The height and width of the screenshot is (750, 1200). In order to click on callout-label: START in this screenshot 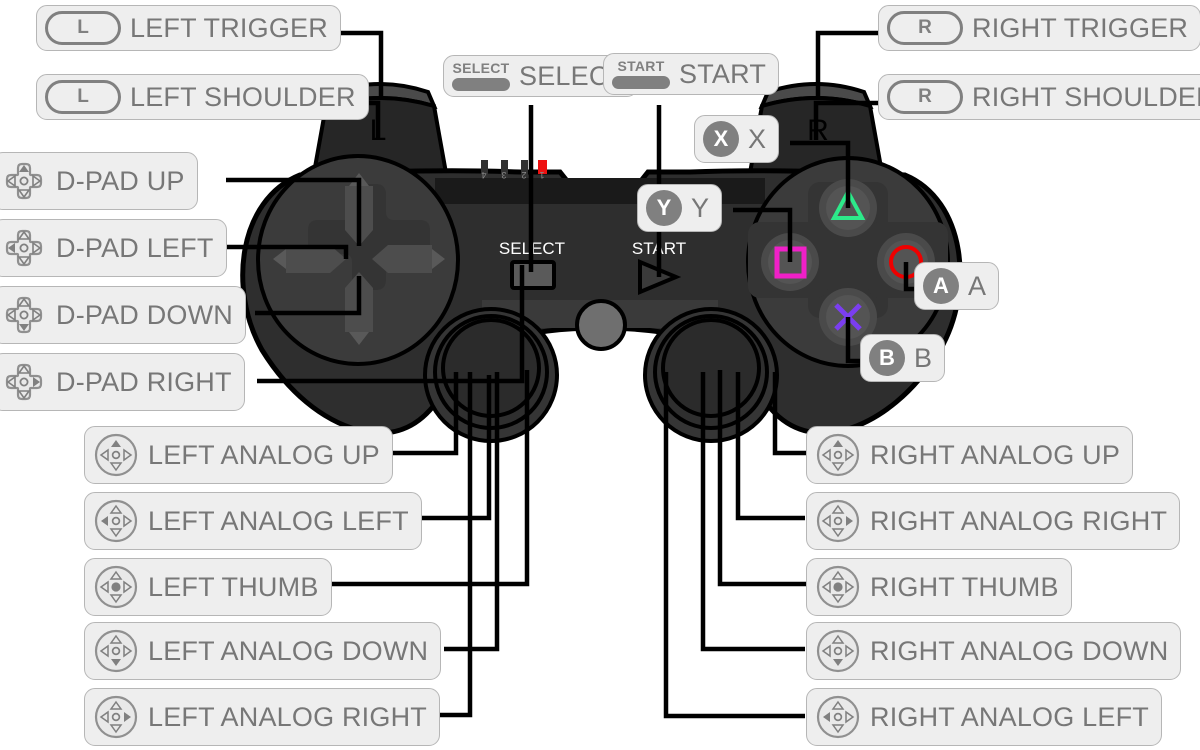, I will do `click(723, 73)`.